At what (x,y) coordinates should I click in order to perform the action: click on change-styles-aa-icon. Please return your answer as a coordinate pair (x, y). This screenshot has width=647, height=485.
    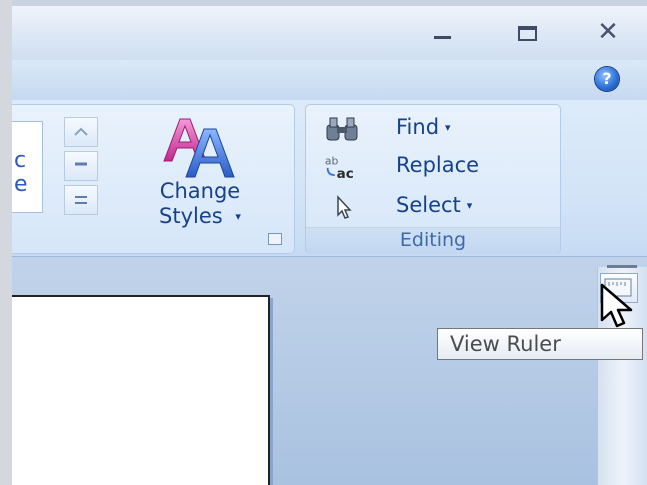
    Looking at the image, I should click on (199, 148).